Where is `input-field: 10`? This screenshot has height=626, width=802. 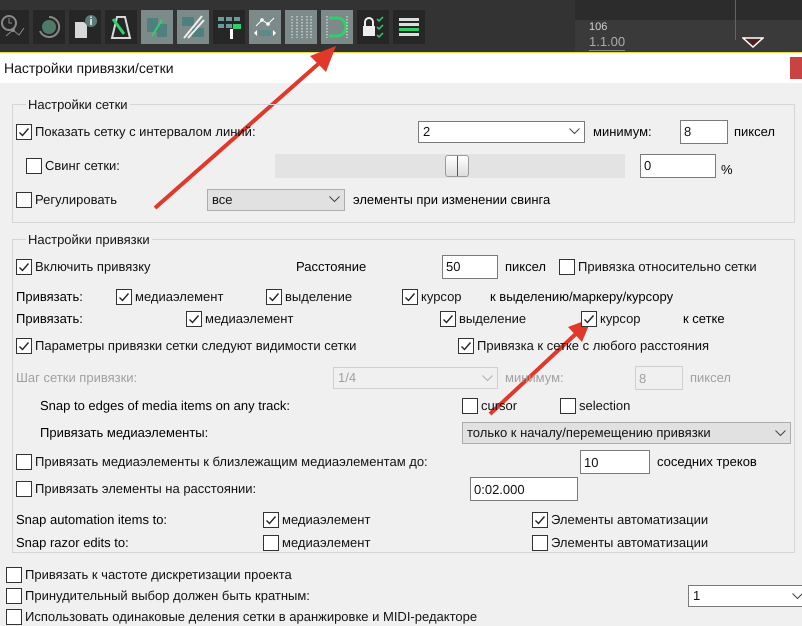 input-field: 10 is located at coordinates (615, 462).